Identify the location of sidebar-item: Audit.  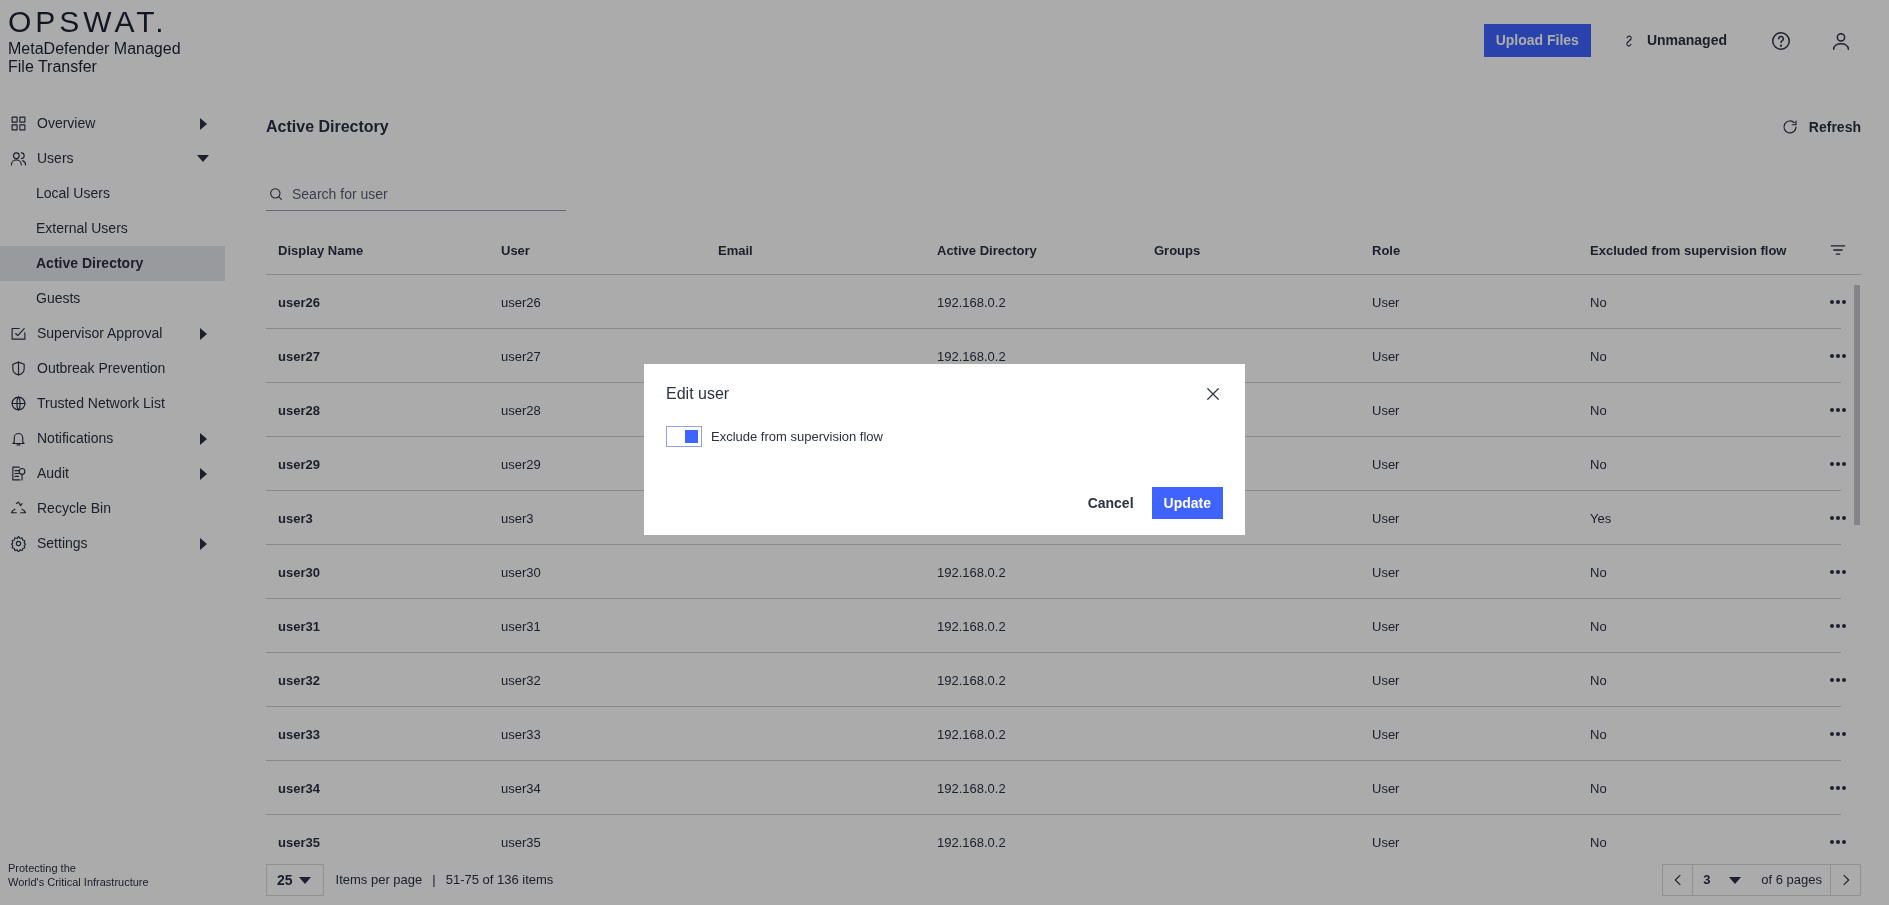
(112, 473).